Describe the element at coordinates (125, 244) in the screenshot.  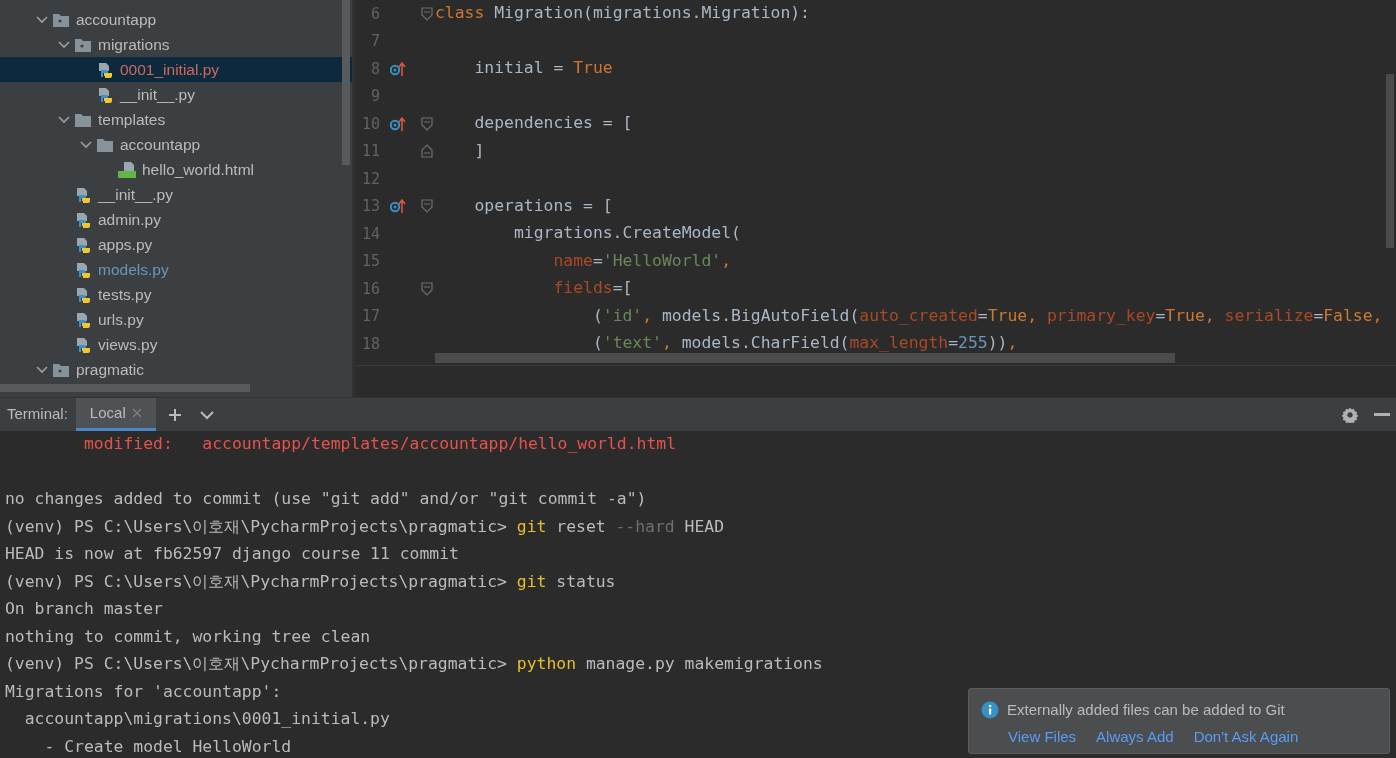
I see `file-name: apps.py` at that location.